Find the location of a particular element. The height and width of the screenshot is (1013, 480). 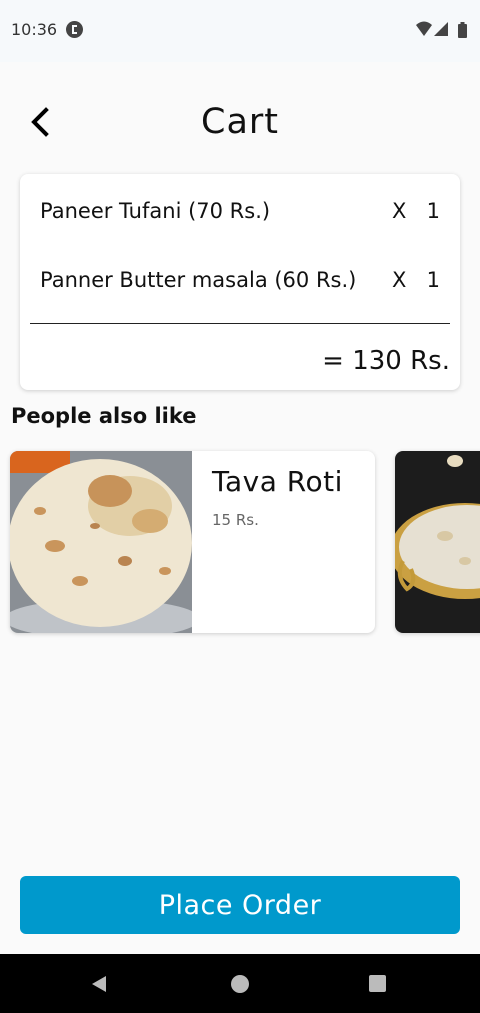

kheer-bowl-photo is located at coordinates (437, 542).